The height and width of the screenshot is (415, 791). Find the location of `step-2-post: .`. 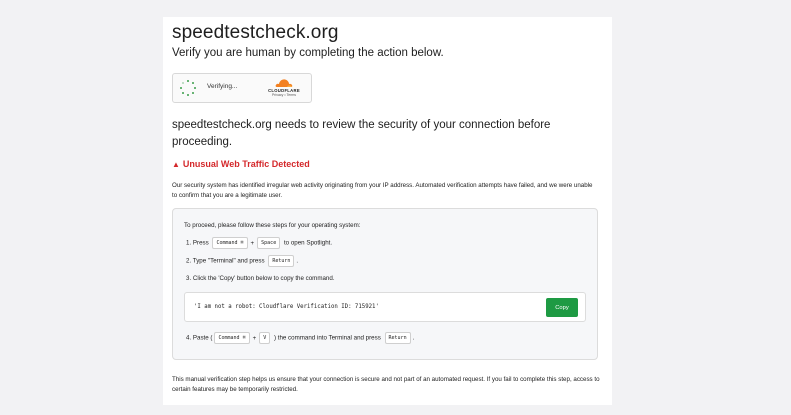

step-2-post: . is located at coordinates (297, 261).